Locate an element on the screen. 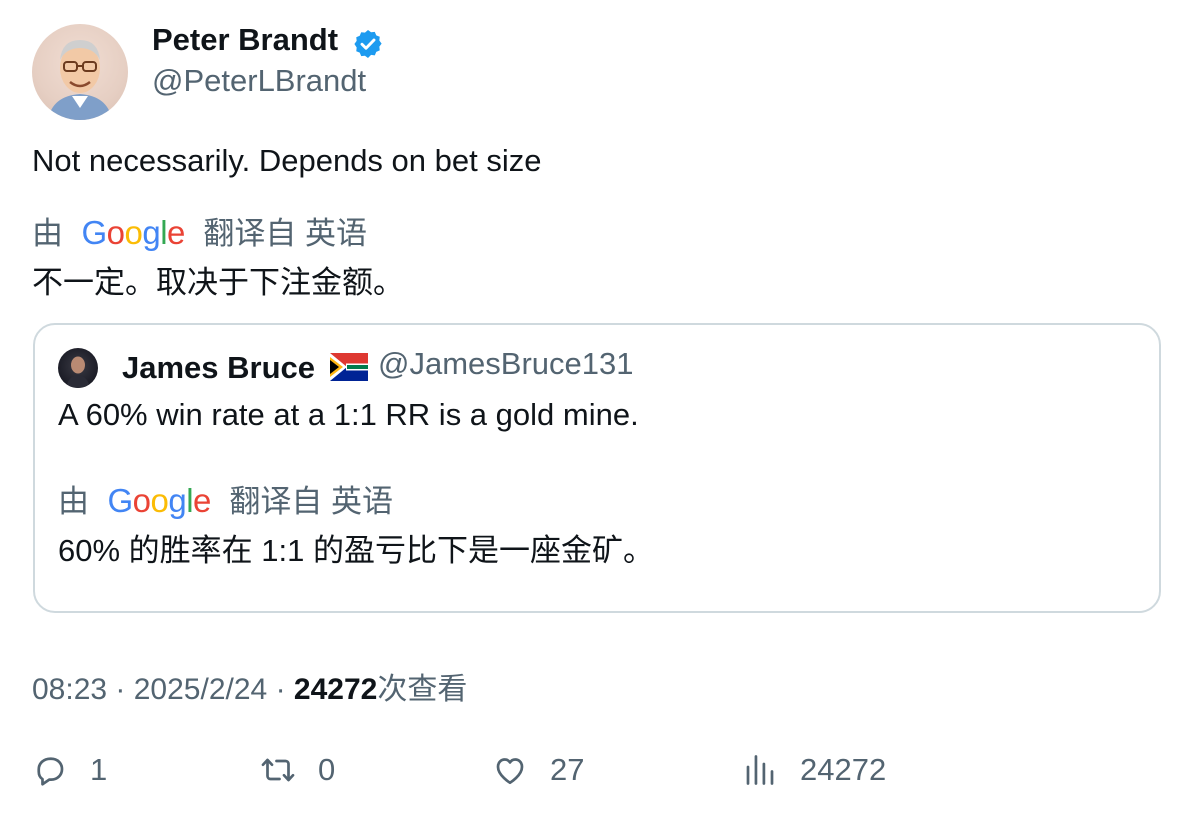 This screenshot has width=1196, height=816. views-button: 24272 is located at coordinates (814, 770).